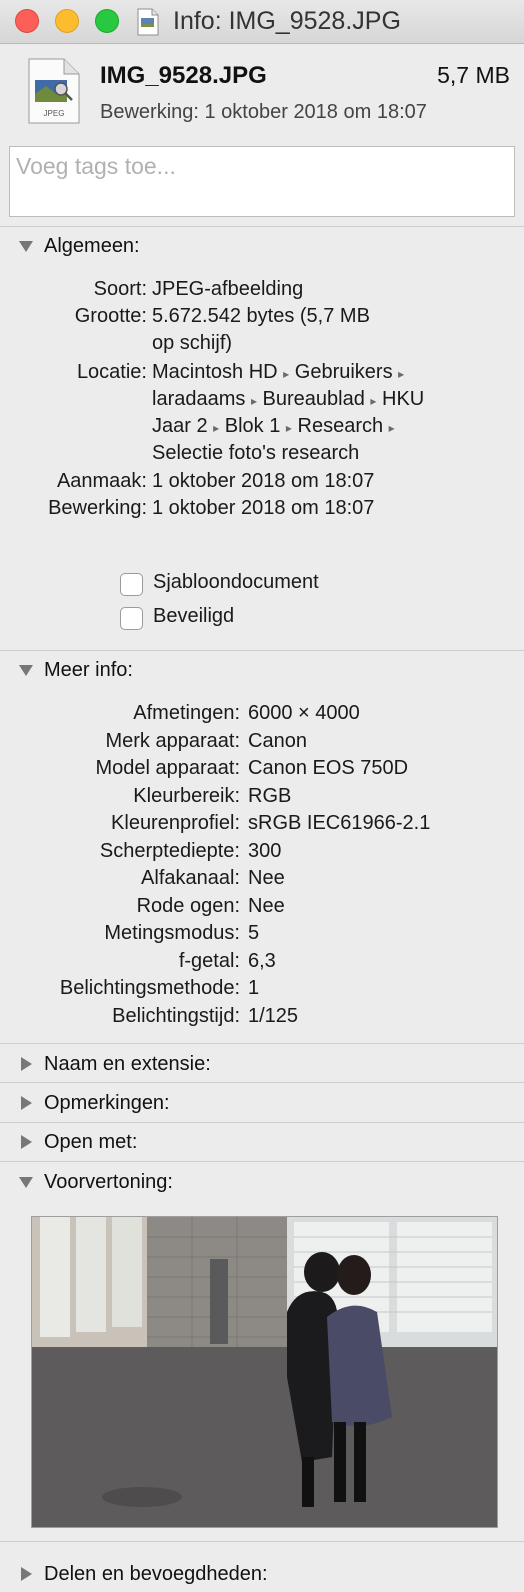 The height and width of the screenshot is (1592, 524). Describe the element at coordinates (169, 850) in the screenshot. I see `more-info-label: Scherptediepte:` at that location.